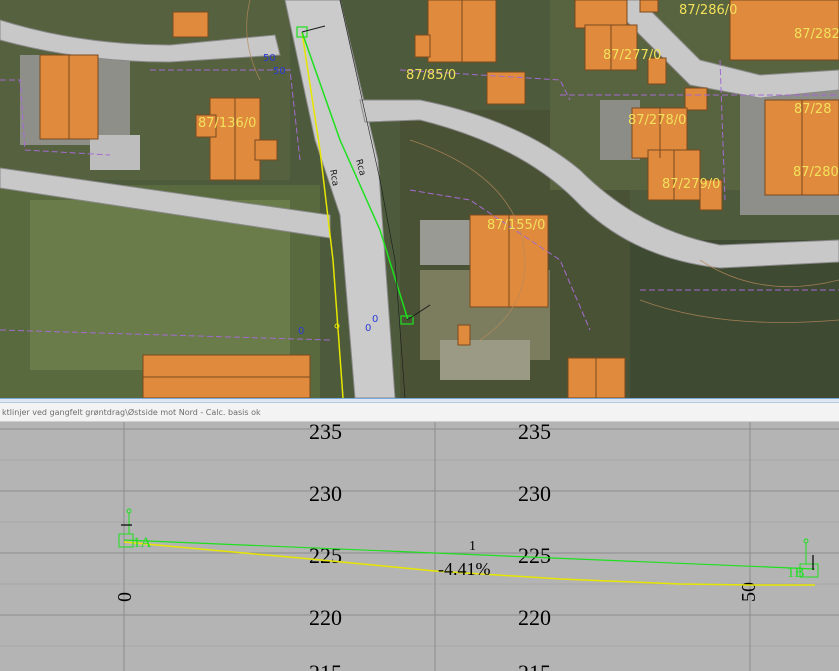  Describe the element at coordinates (472, 546) in the screenshot. I see `grade-index-label: 1` at that location.